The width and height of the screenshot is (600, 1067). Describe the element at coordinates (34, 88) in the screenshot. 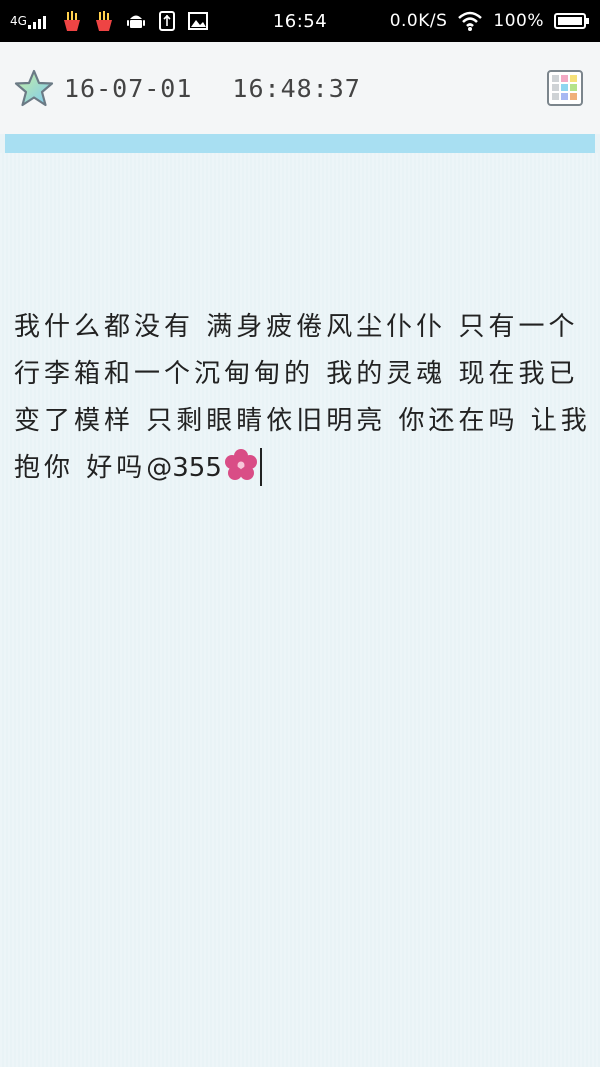

I see `star-icon` at that location.